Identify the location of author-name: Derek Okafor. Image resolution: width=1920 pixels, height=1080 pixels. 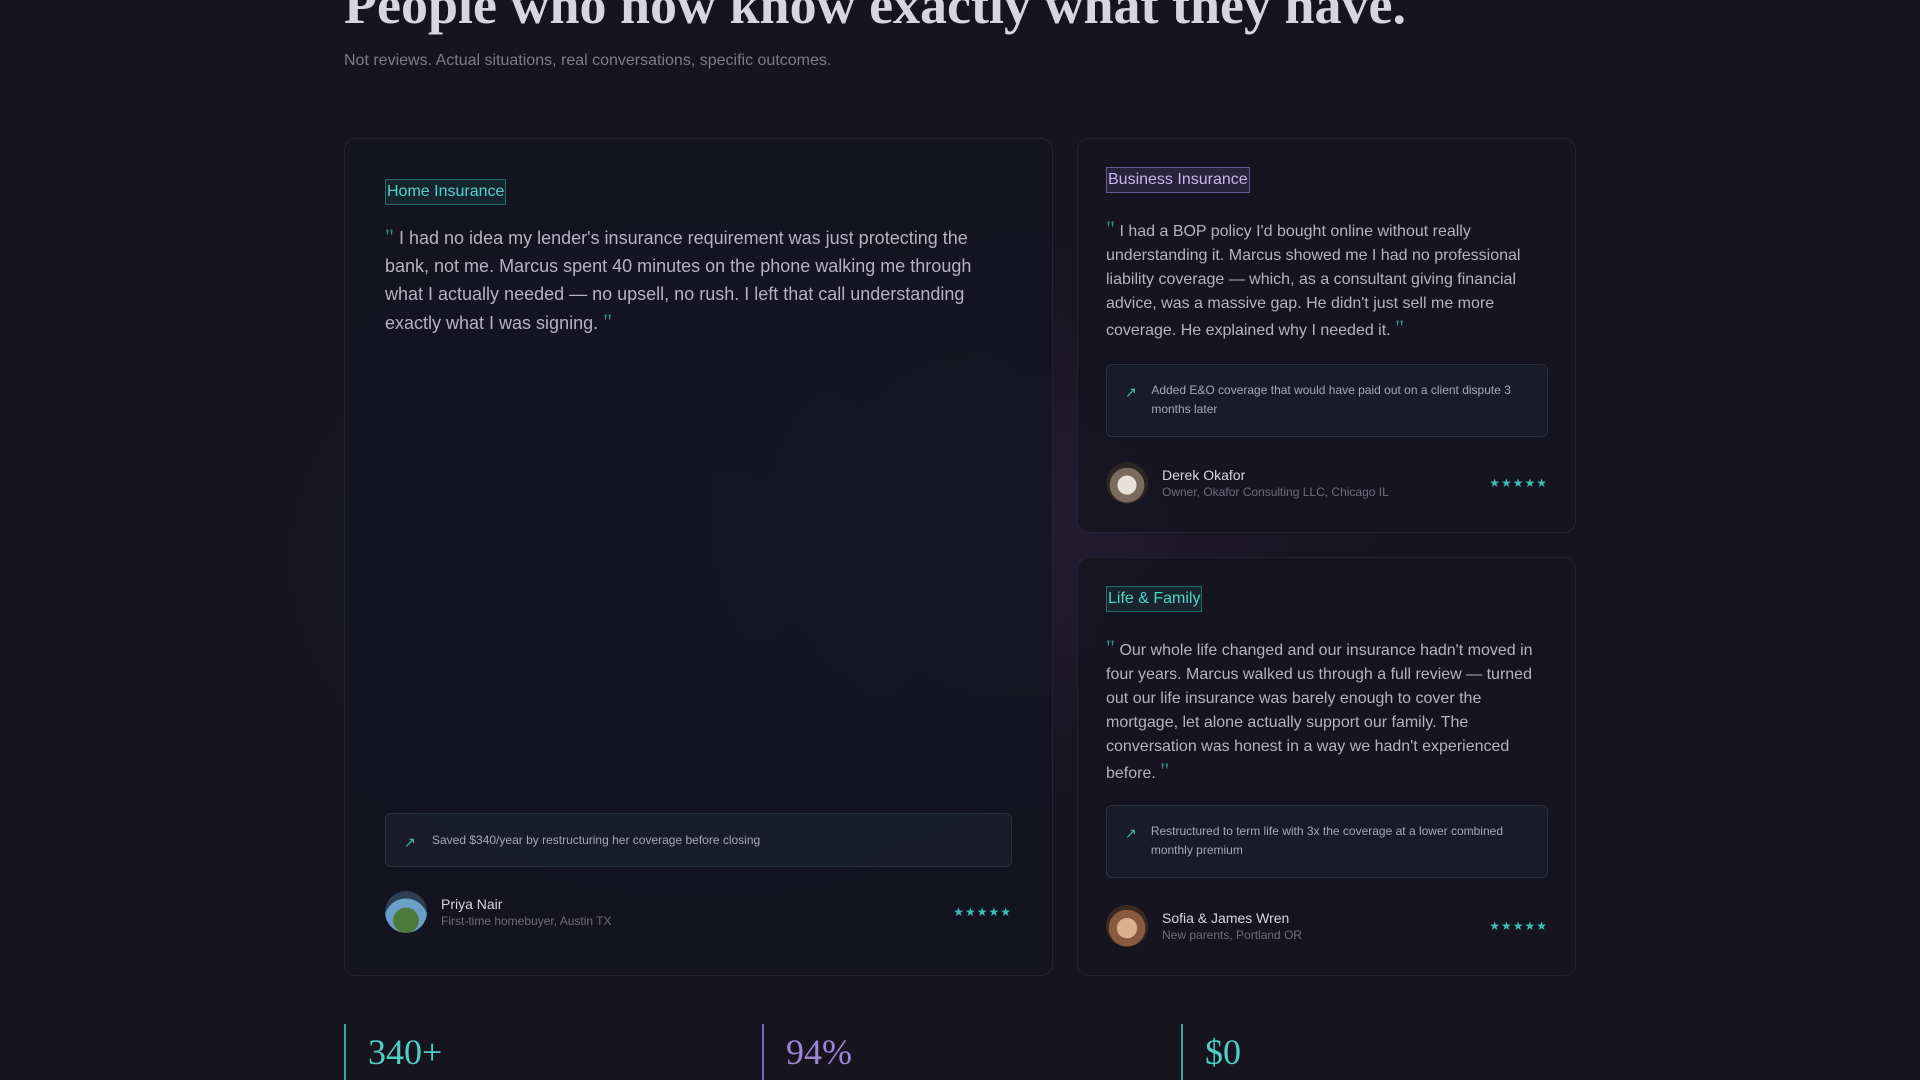
(1204, 474).